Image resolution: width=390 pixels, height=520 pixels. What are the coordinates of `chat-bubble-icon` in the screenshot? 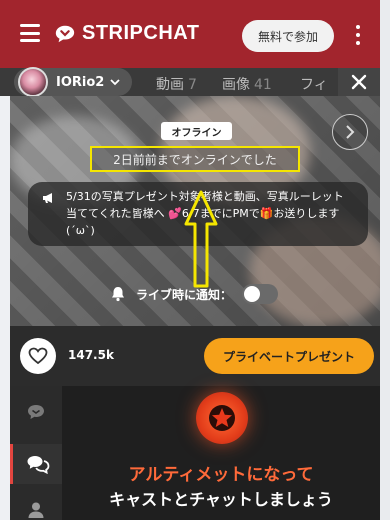 It's located at (36, 412).